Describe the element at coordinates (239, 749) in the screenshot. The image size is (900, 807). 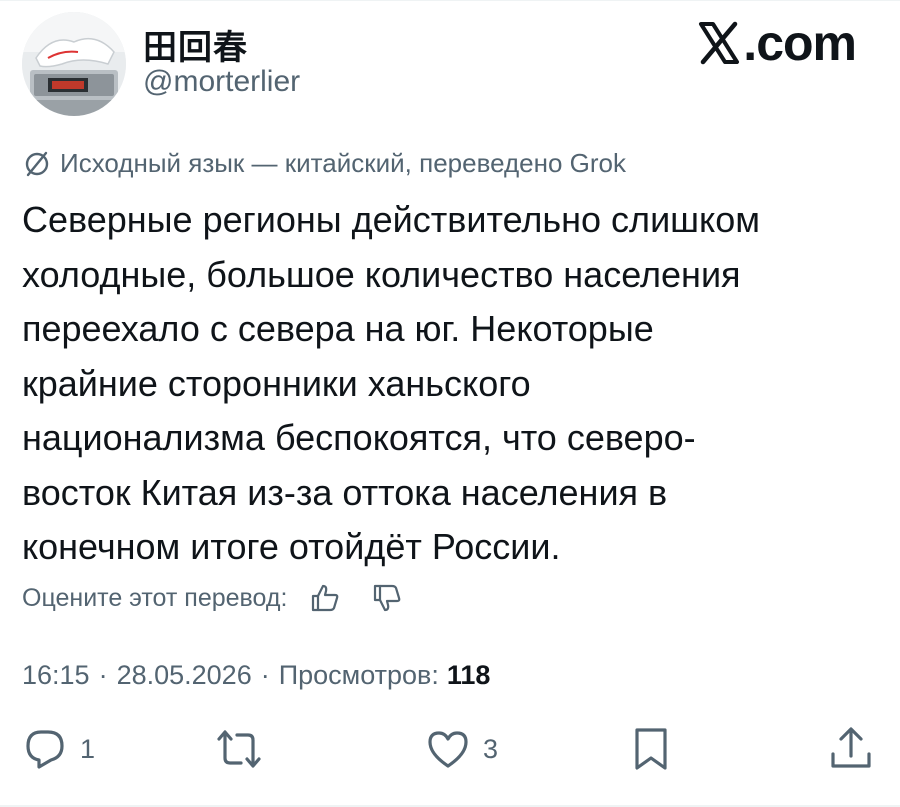
I see `repost-icon` at that location.